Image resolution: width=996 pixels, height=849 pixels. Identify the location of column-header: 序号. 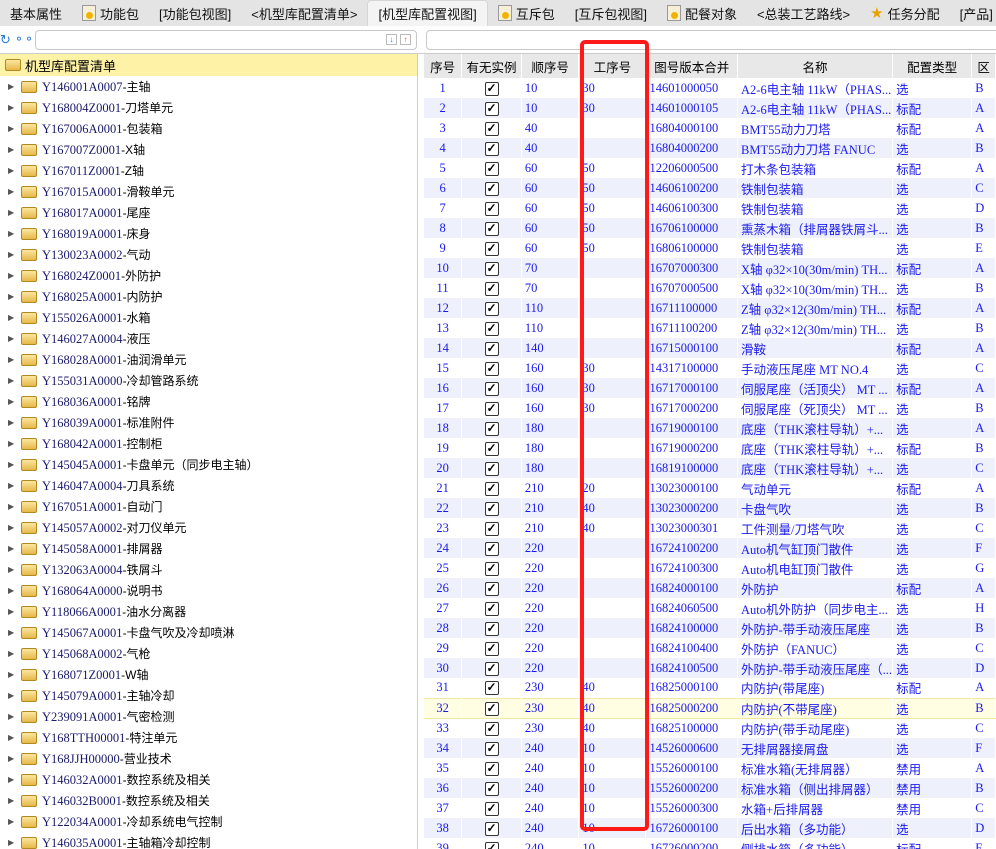
(443, 66).